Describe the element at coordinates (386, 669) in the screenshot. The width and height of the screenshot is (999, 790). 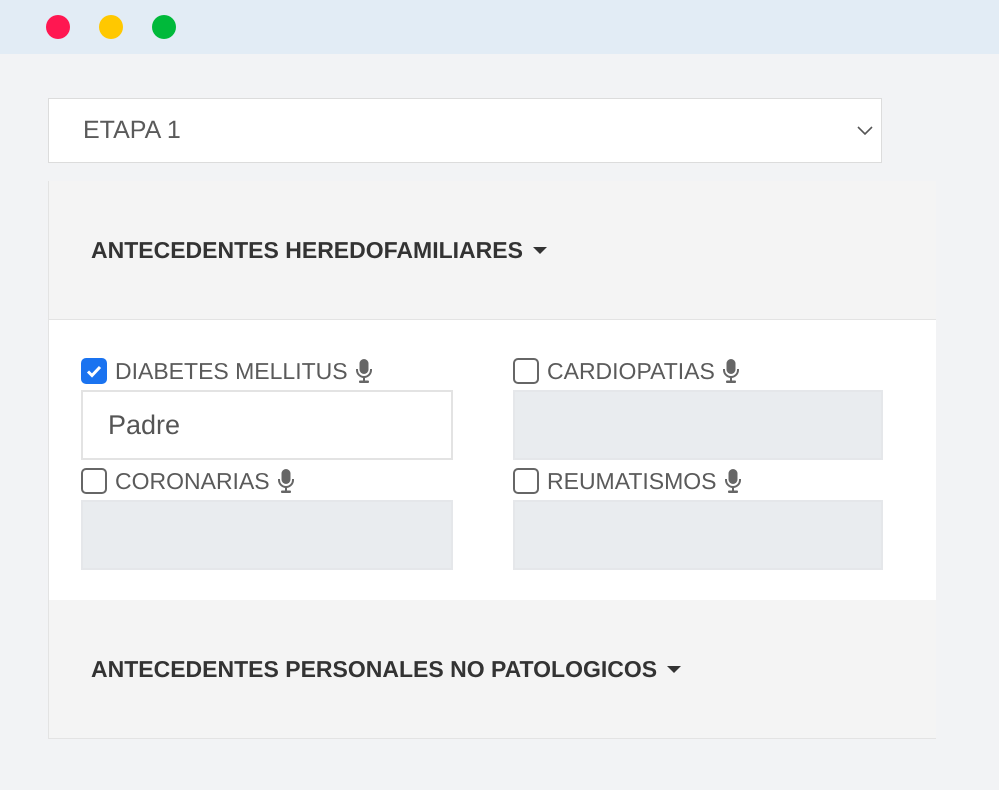
I see `section-toggle: ANTECEDENTES PERSONALES NO PATOLOGICOS` at that location.